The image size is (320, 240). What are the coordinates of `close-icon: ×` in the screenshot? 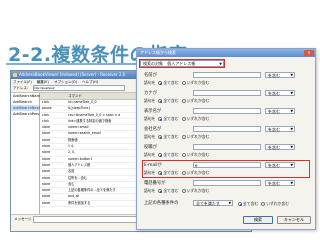 It's located at (309, 53).